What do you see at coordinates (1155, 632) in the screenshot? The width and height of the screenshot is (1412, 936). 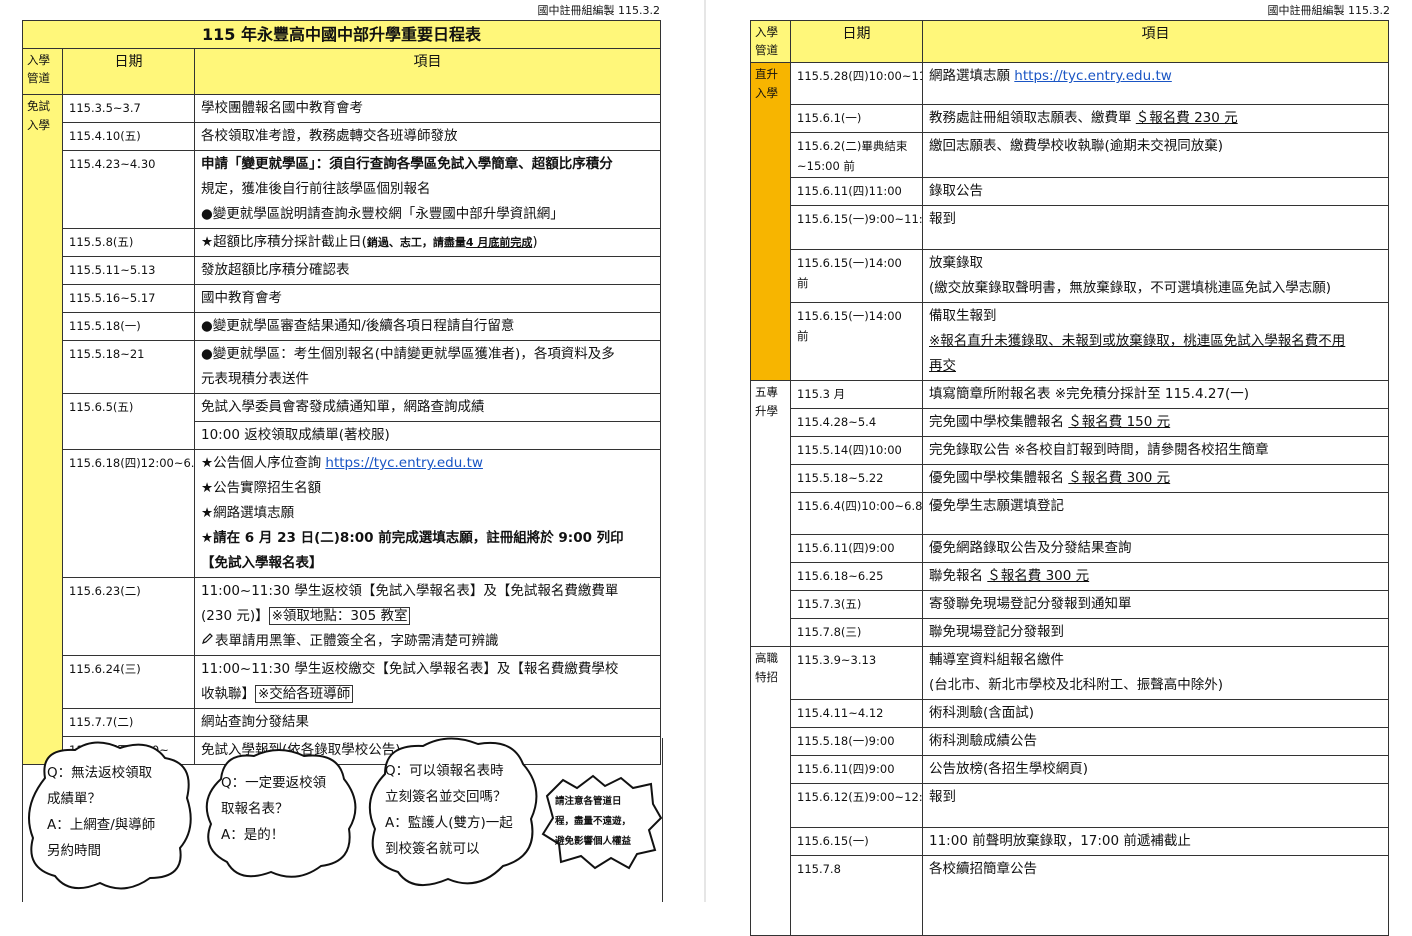 I see `row-item: 聯免現場登記分發報到` at bounding box center [1155, 632].